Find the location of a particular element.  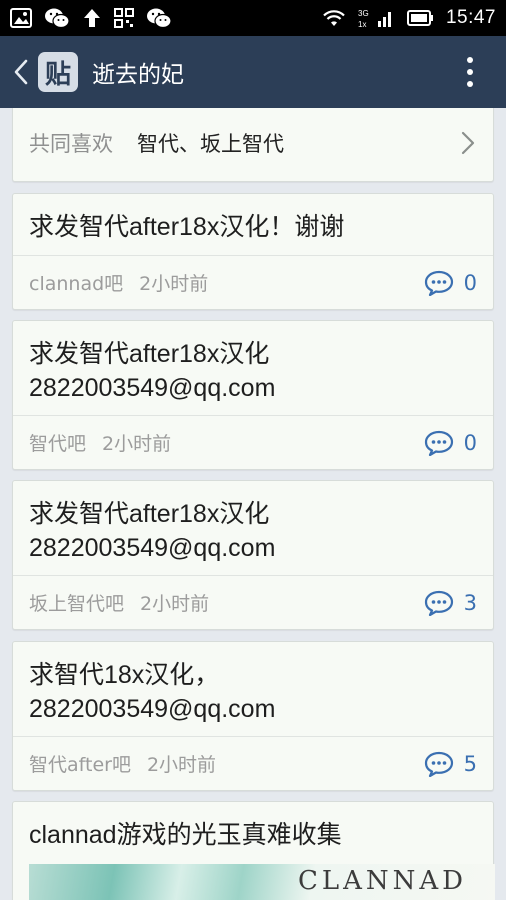

comment-count: 3 is located at coordinates (470, 602).